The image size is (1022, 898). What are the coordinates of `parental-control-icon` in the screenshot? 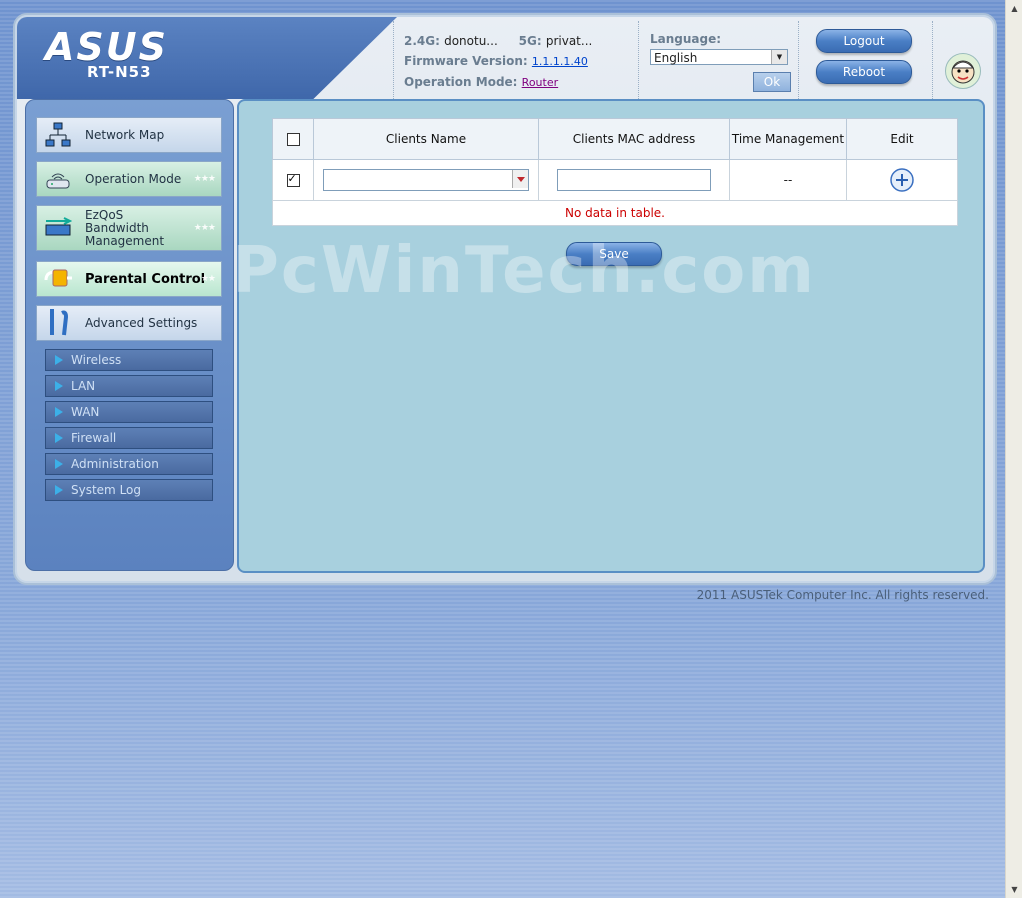 It's located at (58, 279).